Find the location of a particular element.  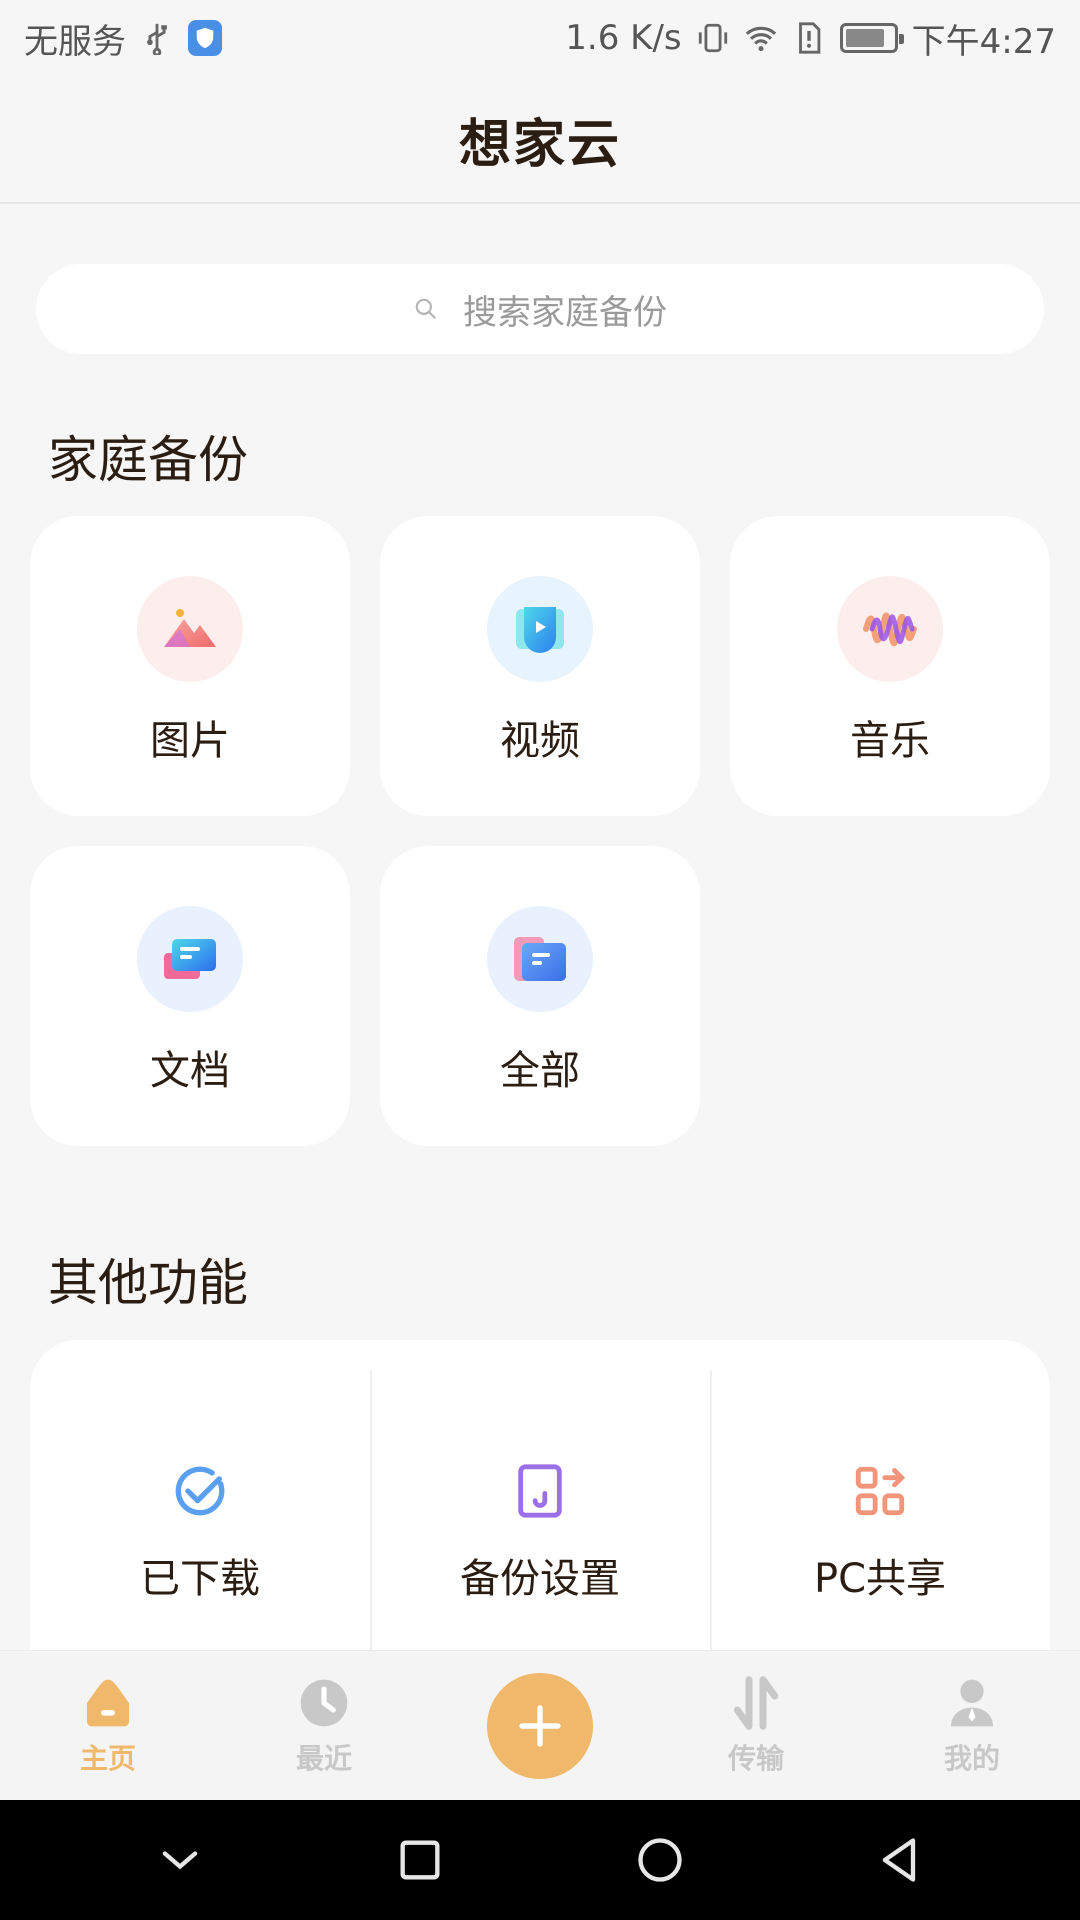

app-title: 想家云 is located at coordinates (539, 144).